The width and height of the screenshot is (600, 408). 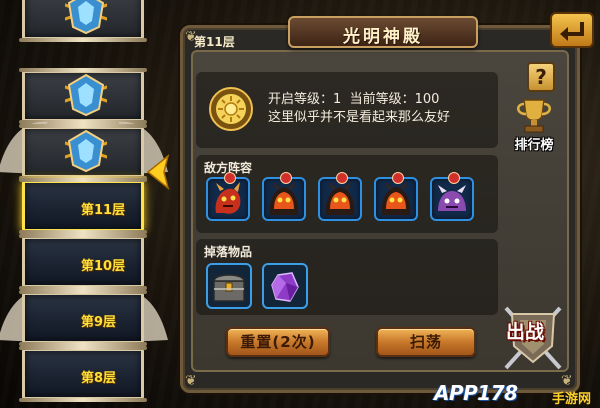 I want to click on red-dragon-icon, so click(x=228, y=198).